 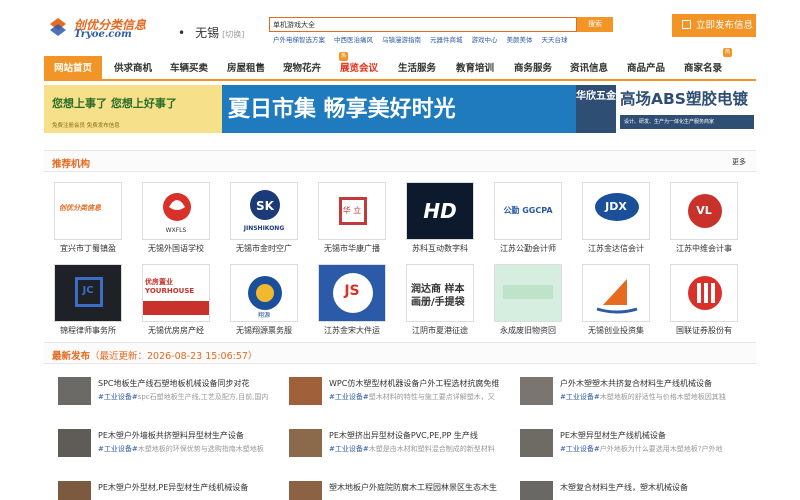 What do you see at coordinates (704, 330) in the screenshot?
I see `org-name: 国联证券股份有` at bounding box center [704, 330].